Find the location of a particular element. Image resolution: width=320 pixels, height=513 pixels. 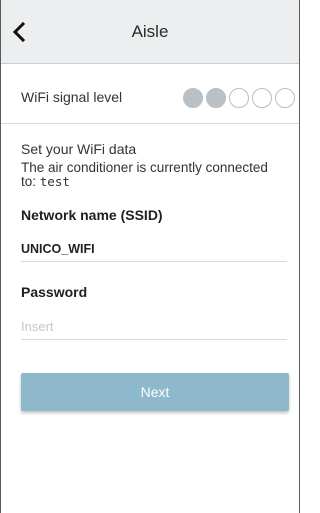

wifi-signal-indicator is located at coordinates (239, 98).